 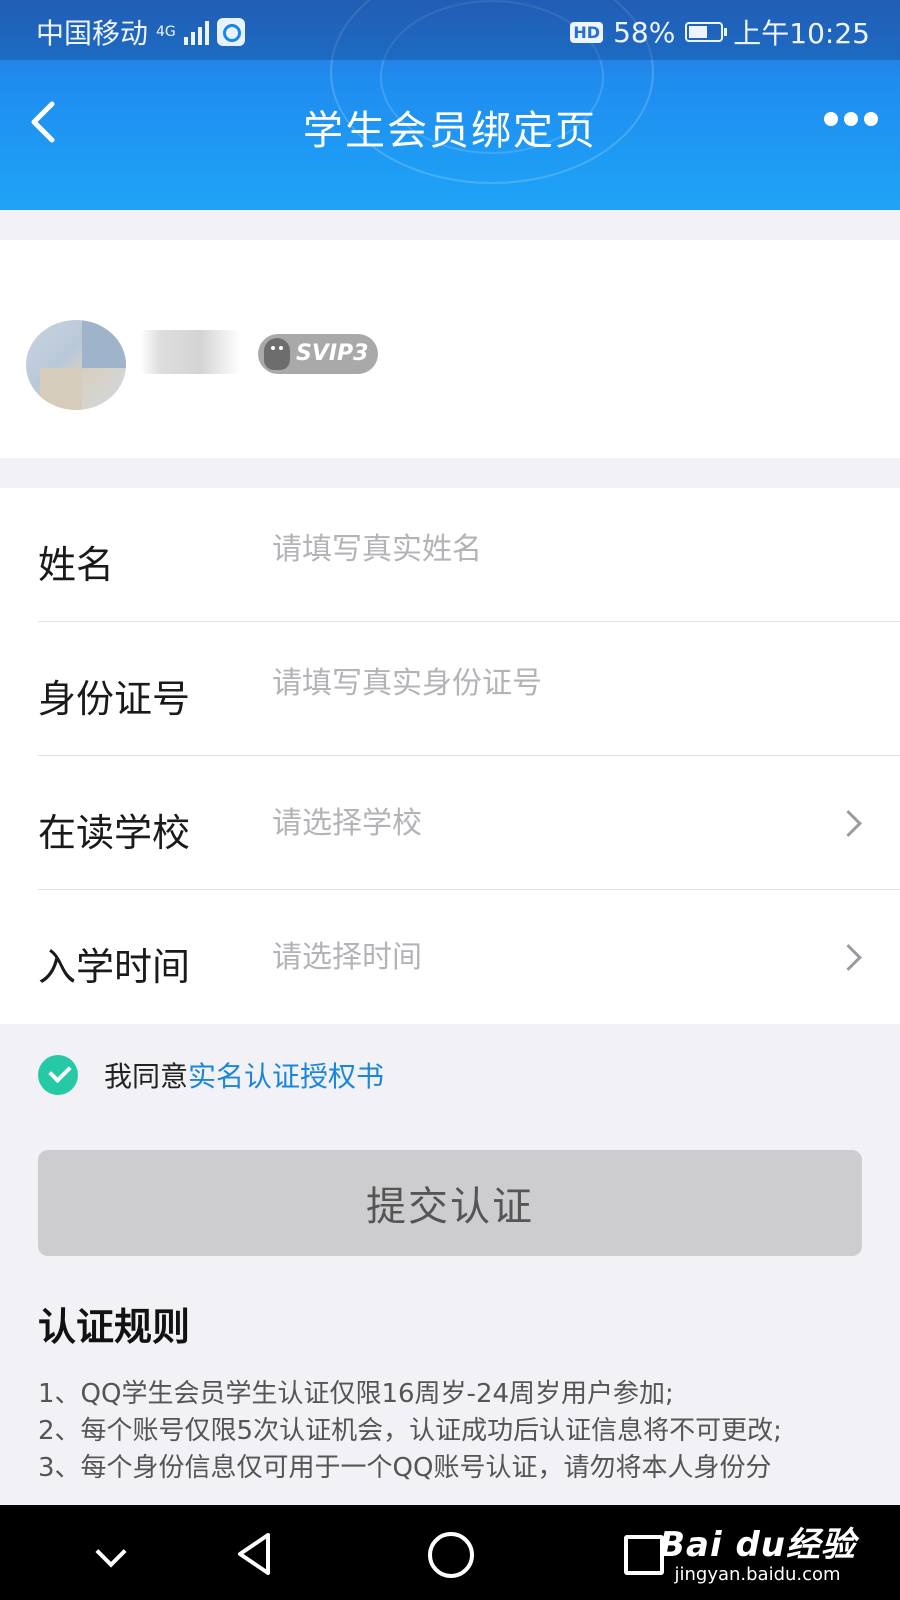 I want to click on agreement-link: 实名认证授权书, so click(x=286, y=1075).